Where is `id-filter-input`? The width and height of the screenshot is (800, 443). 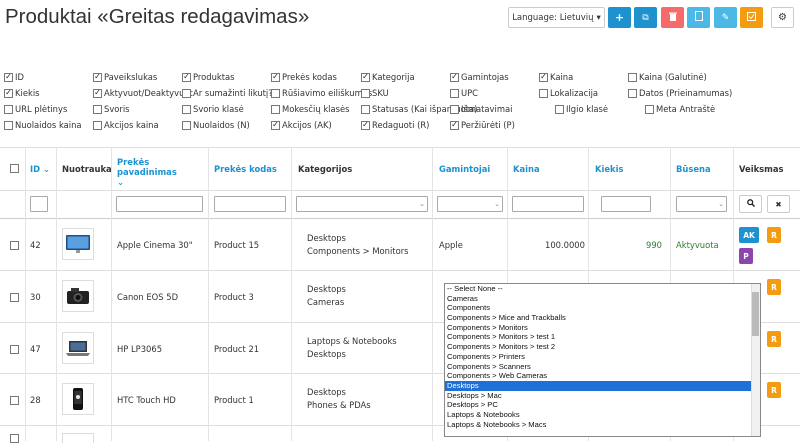
id-filter-input is located at coordinates (39, 204).